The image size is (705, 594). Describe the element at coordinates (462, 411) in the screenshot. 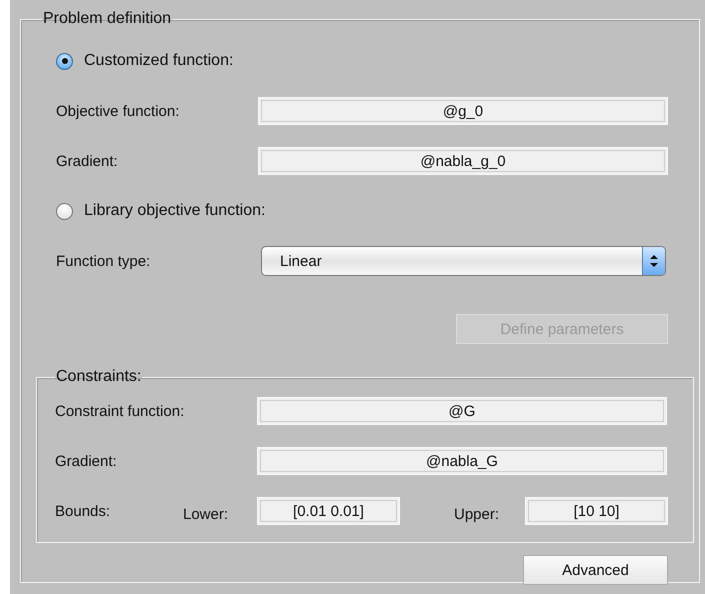

I see `input-field: @G` at that location.